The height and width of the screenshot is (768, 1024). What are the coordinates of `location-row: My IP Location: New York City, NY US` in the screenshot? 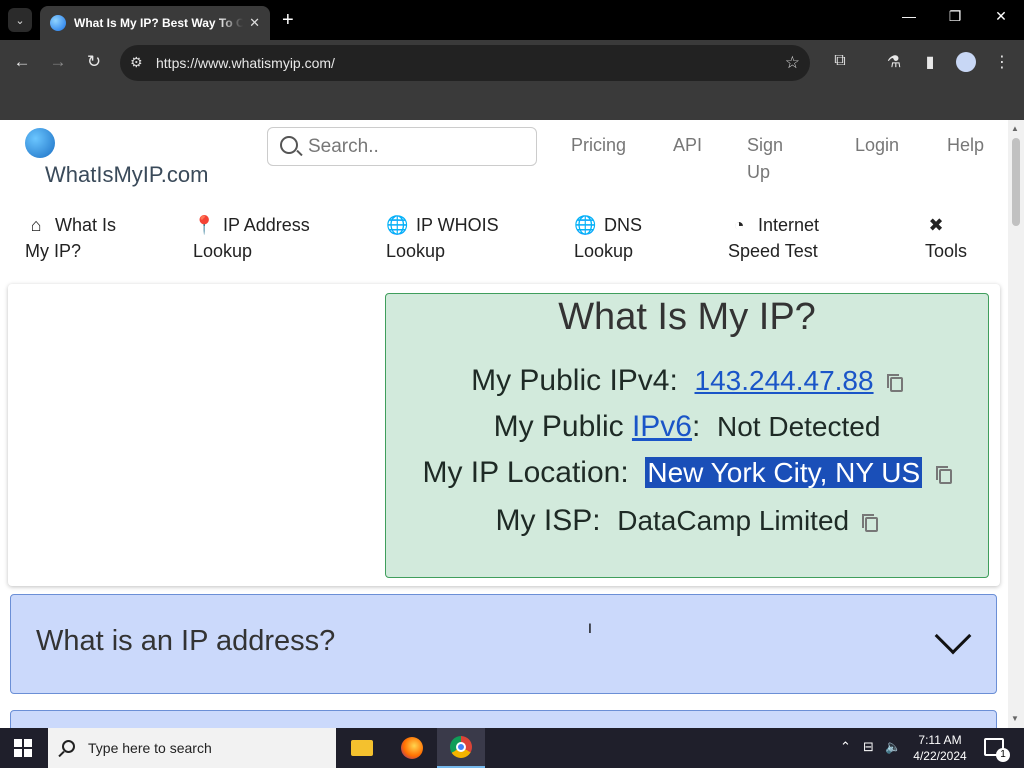 It's located at (687, 473).